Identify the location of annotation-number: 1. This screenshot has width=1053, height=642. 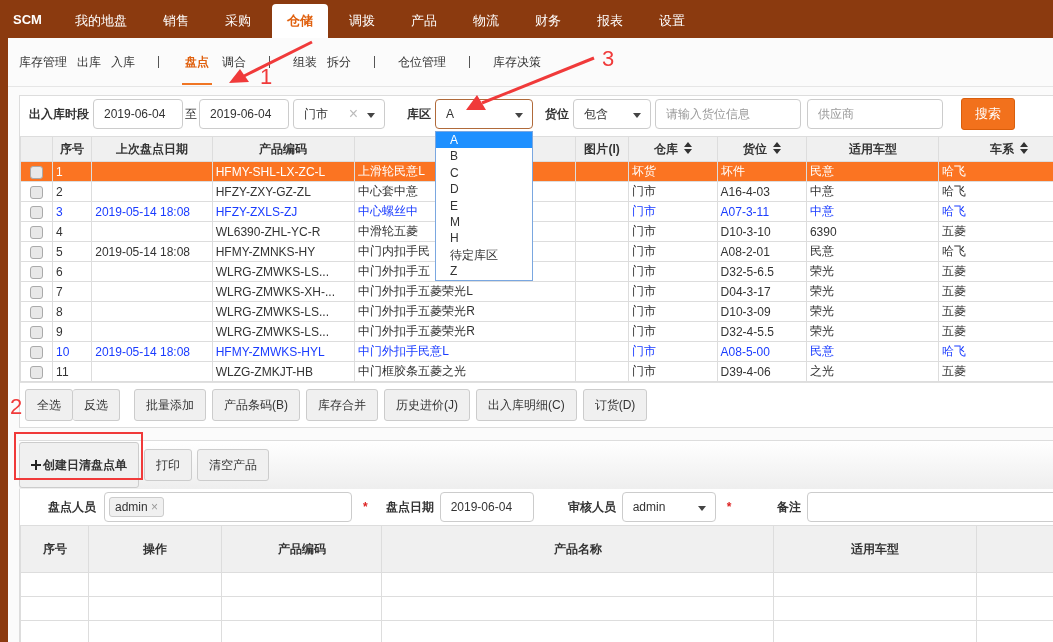
(266, 77).